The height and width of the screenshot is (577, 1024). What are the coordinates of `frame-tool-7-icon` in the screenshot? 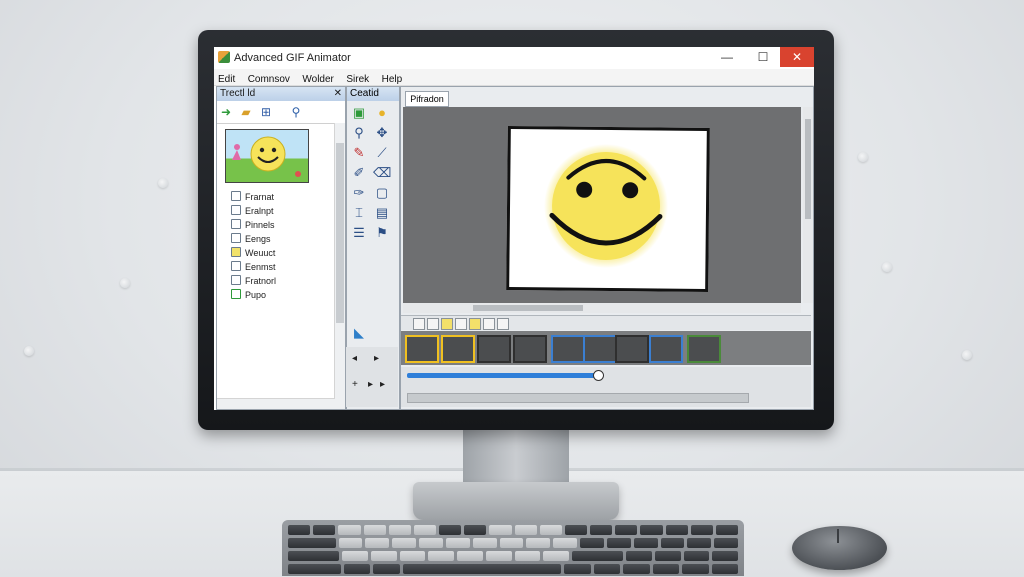 It's located at (503, 324).